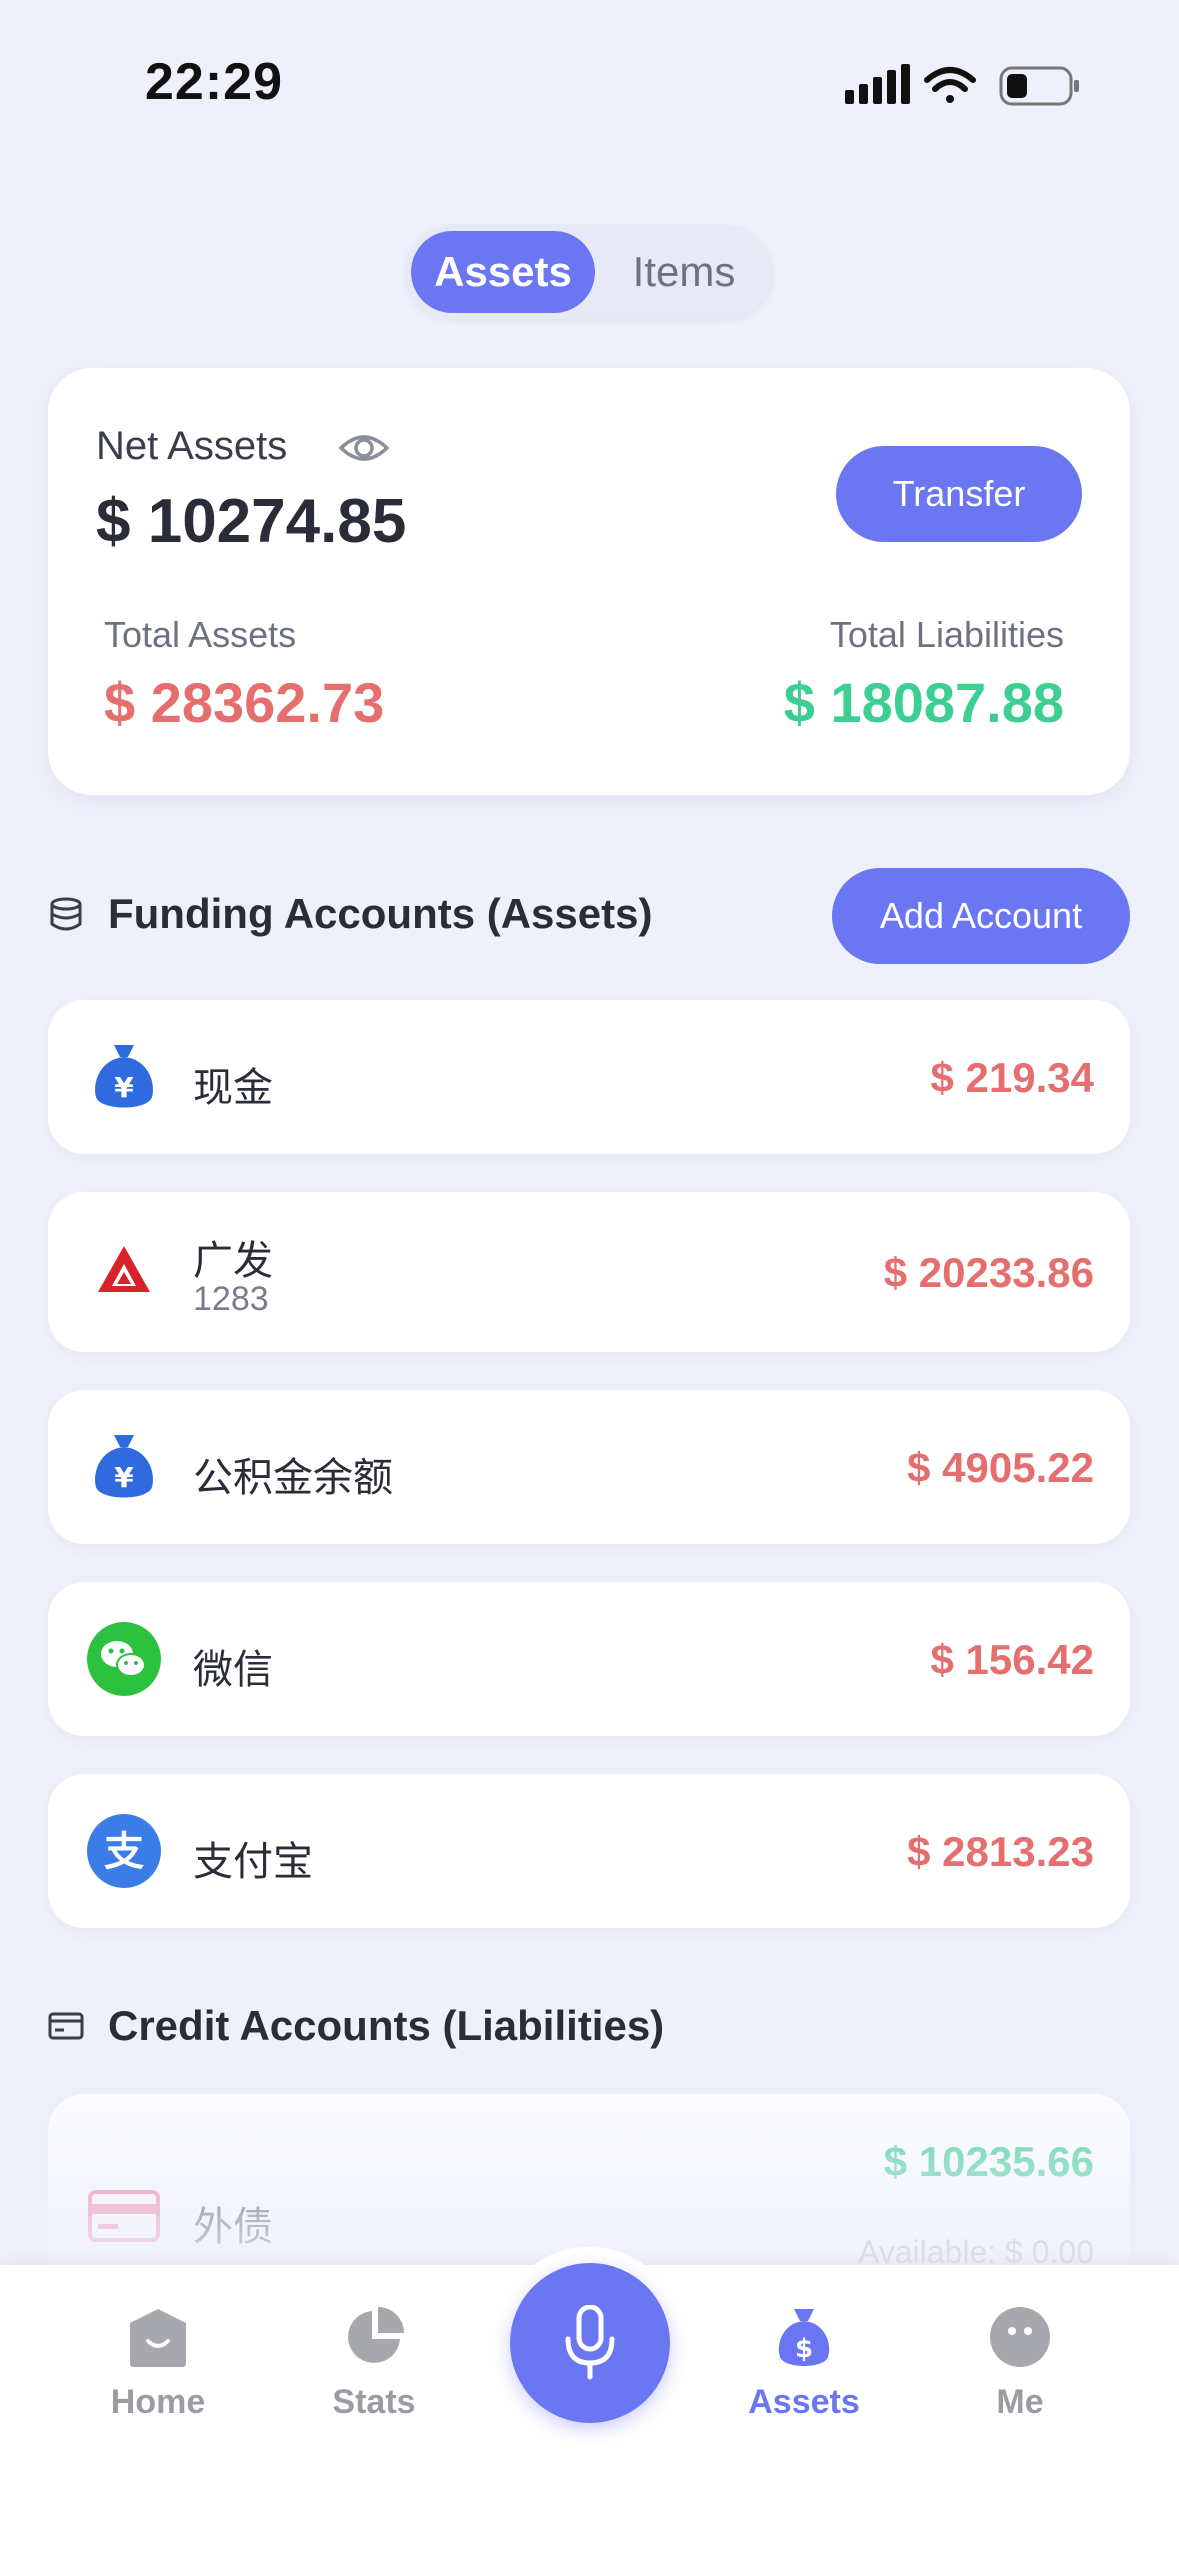  Describe the element at coordinates (988, 1272) in the screenshot. I see `account-amount: $ 20233.86` at that location.